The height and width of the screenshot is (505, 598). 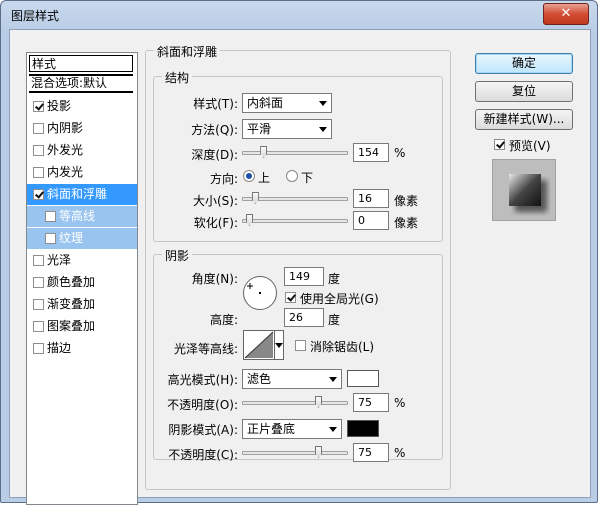 What do you see at coordinates (82, 194) in the screenshot?
I see `style-item-4: 斜面和浮雕` at bounding box center [82, 194].